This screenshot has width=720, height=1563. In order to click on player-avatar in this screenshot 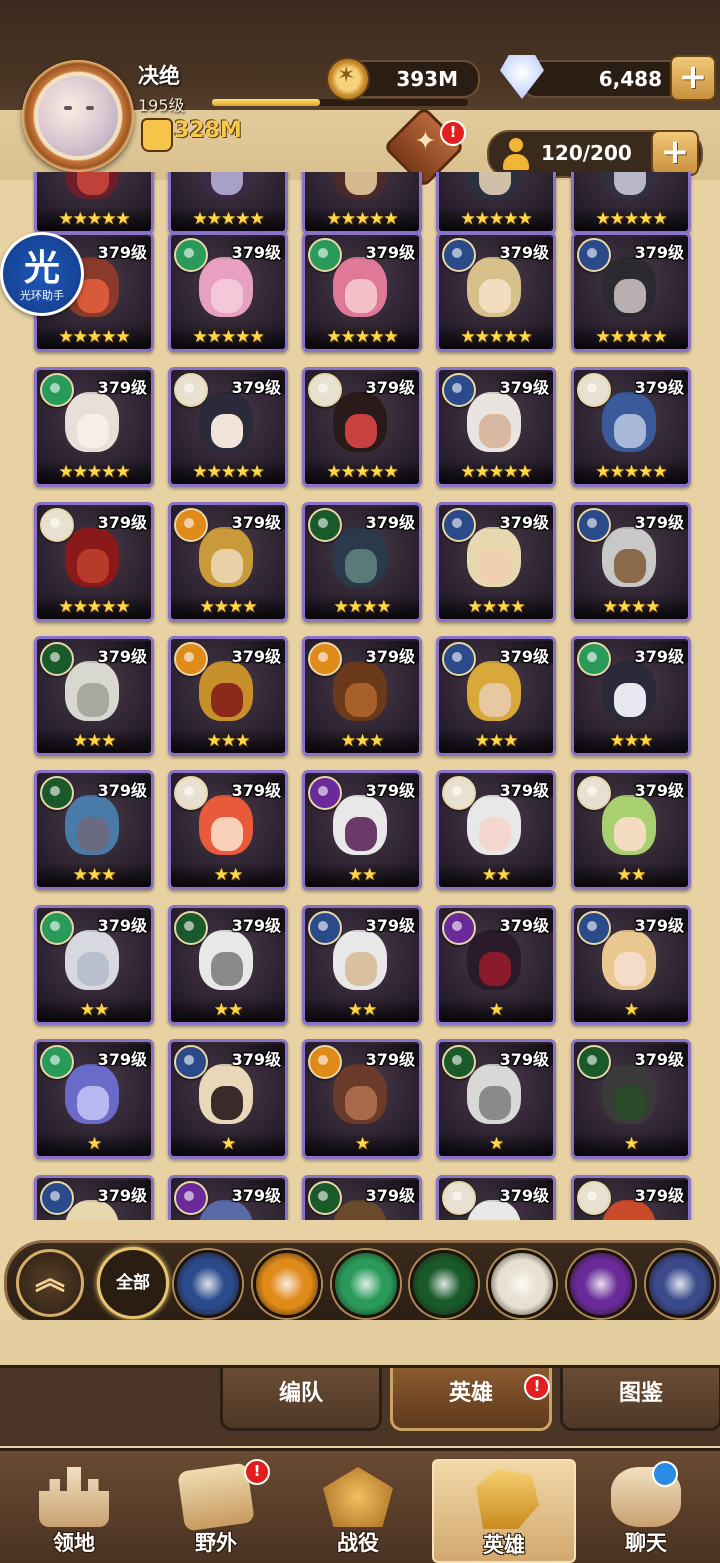, I will do `click(78, 116)`.